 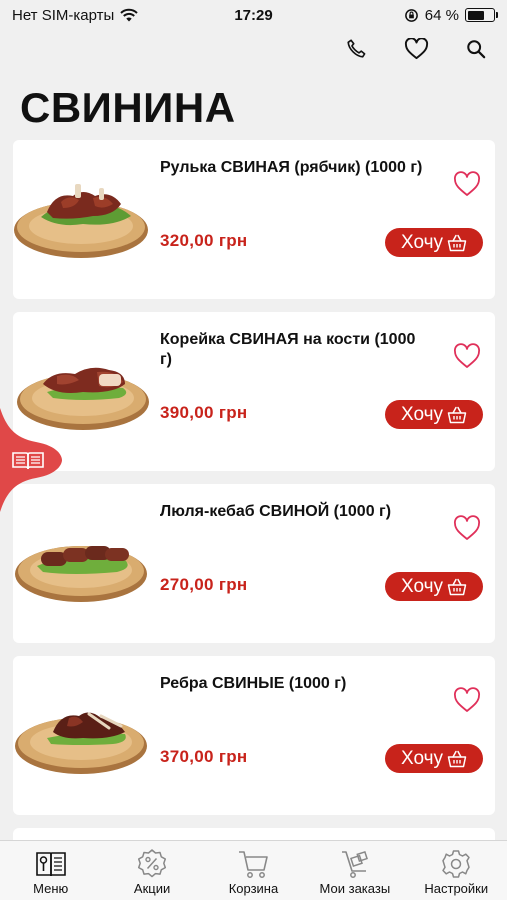 What do you see at coordinates (354, 864) in the screenshot?
I see `orders-icon` at bounding box center [354, 864].